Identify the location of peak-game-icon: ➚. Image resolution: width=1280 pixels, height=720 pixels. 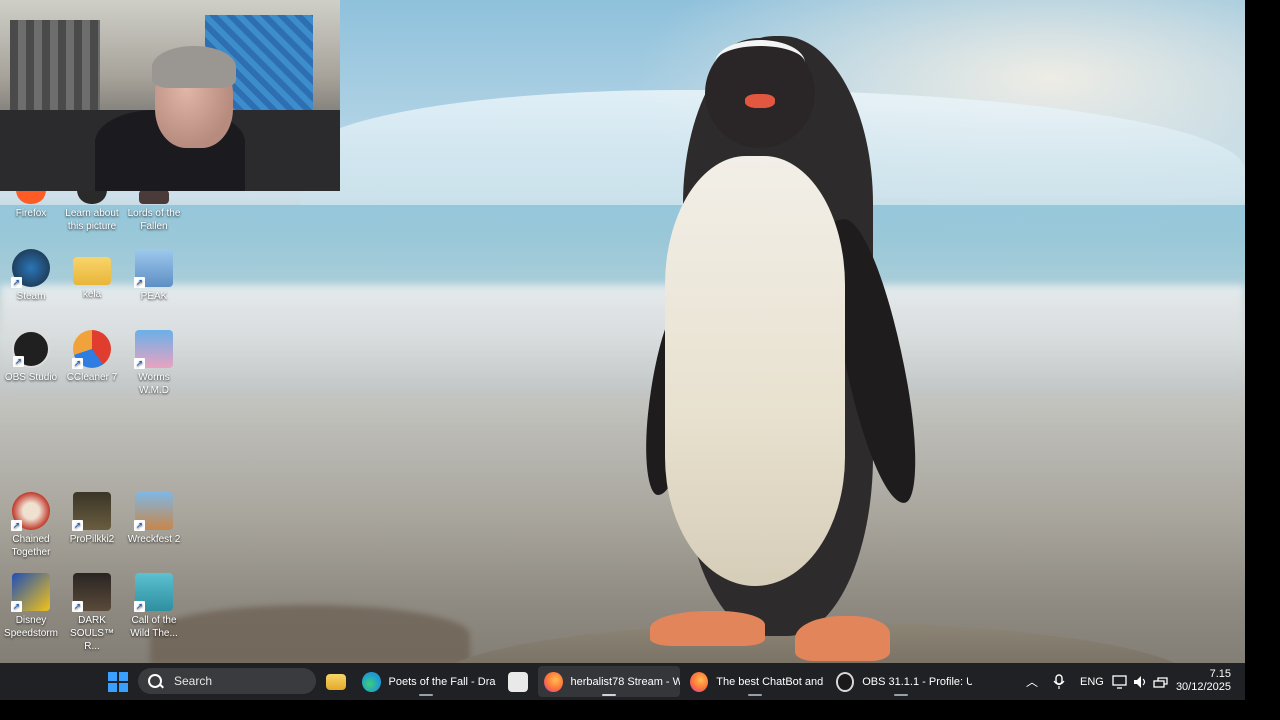
(153, 268).